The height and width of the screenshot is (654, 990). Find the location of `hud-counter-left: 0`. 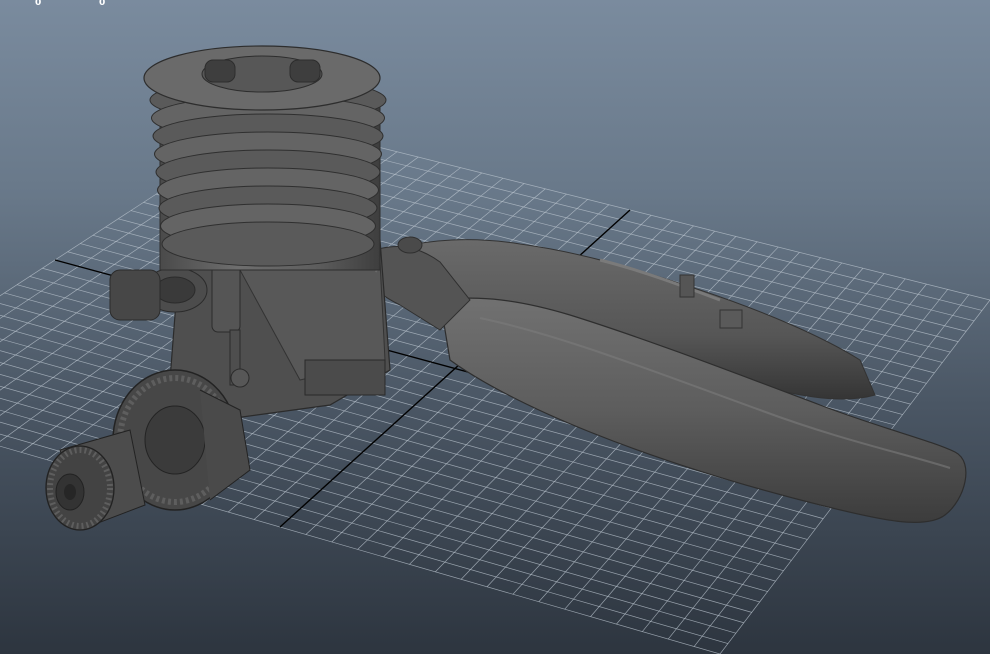

hud-counter-left: 0 is located at coordinates (38, 4).